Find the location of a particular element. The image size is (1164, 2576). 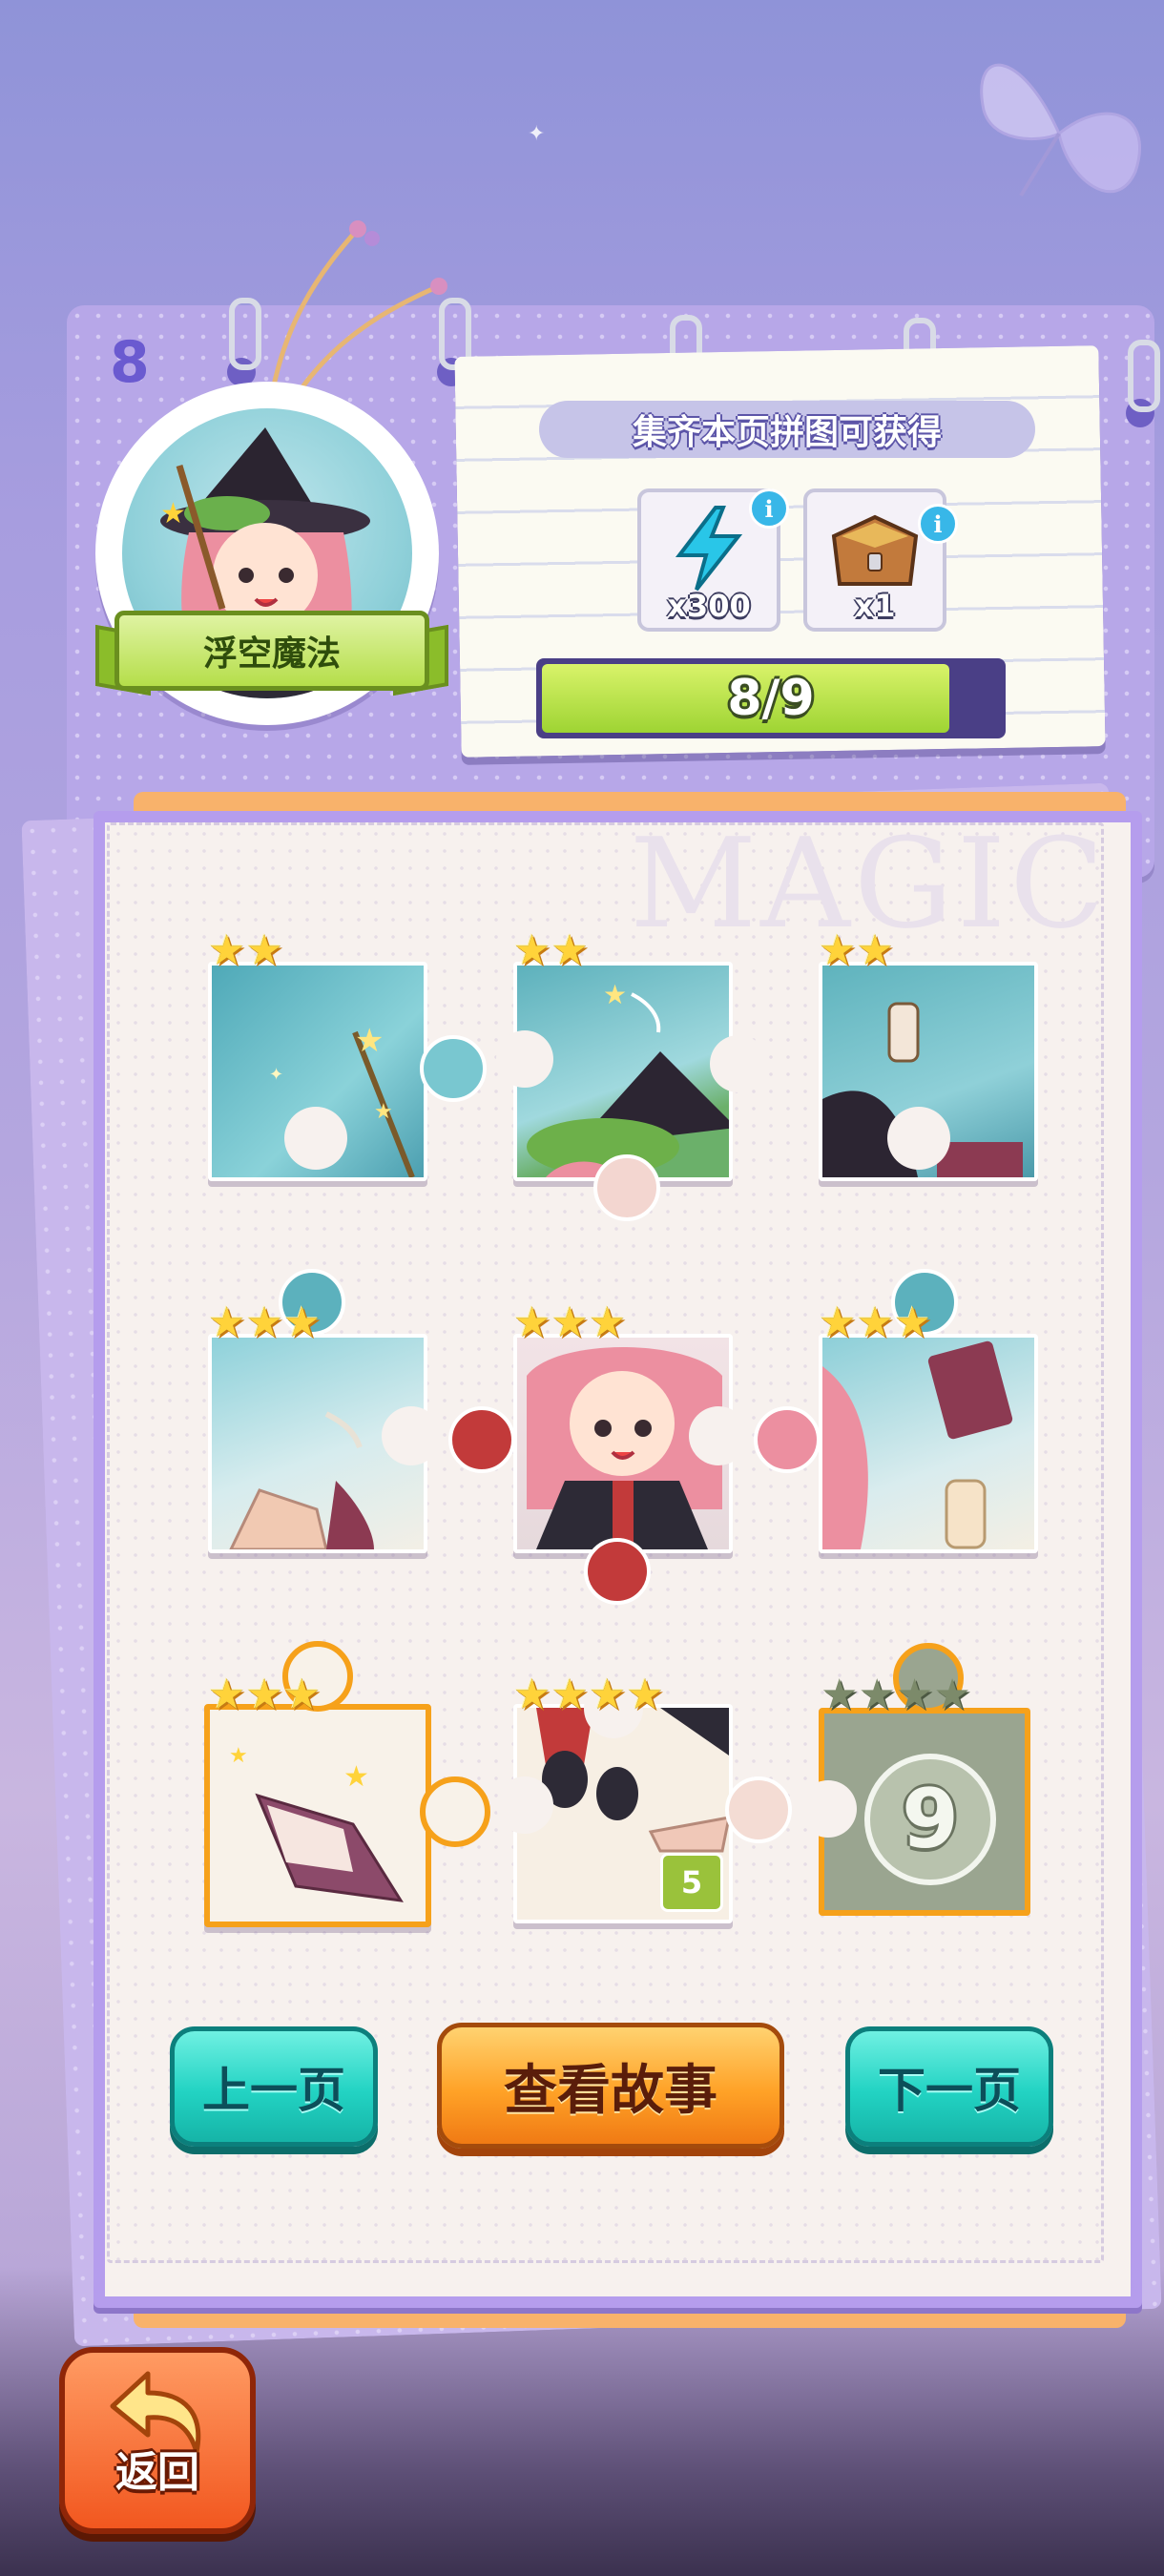

back-button-label: 返回 is located at coordinates (157, 2472).